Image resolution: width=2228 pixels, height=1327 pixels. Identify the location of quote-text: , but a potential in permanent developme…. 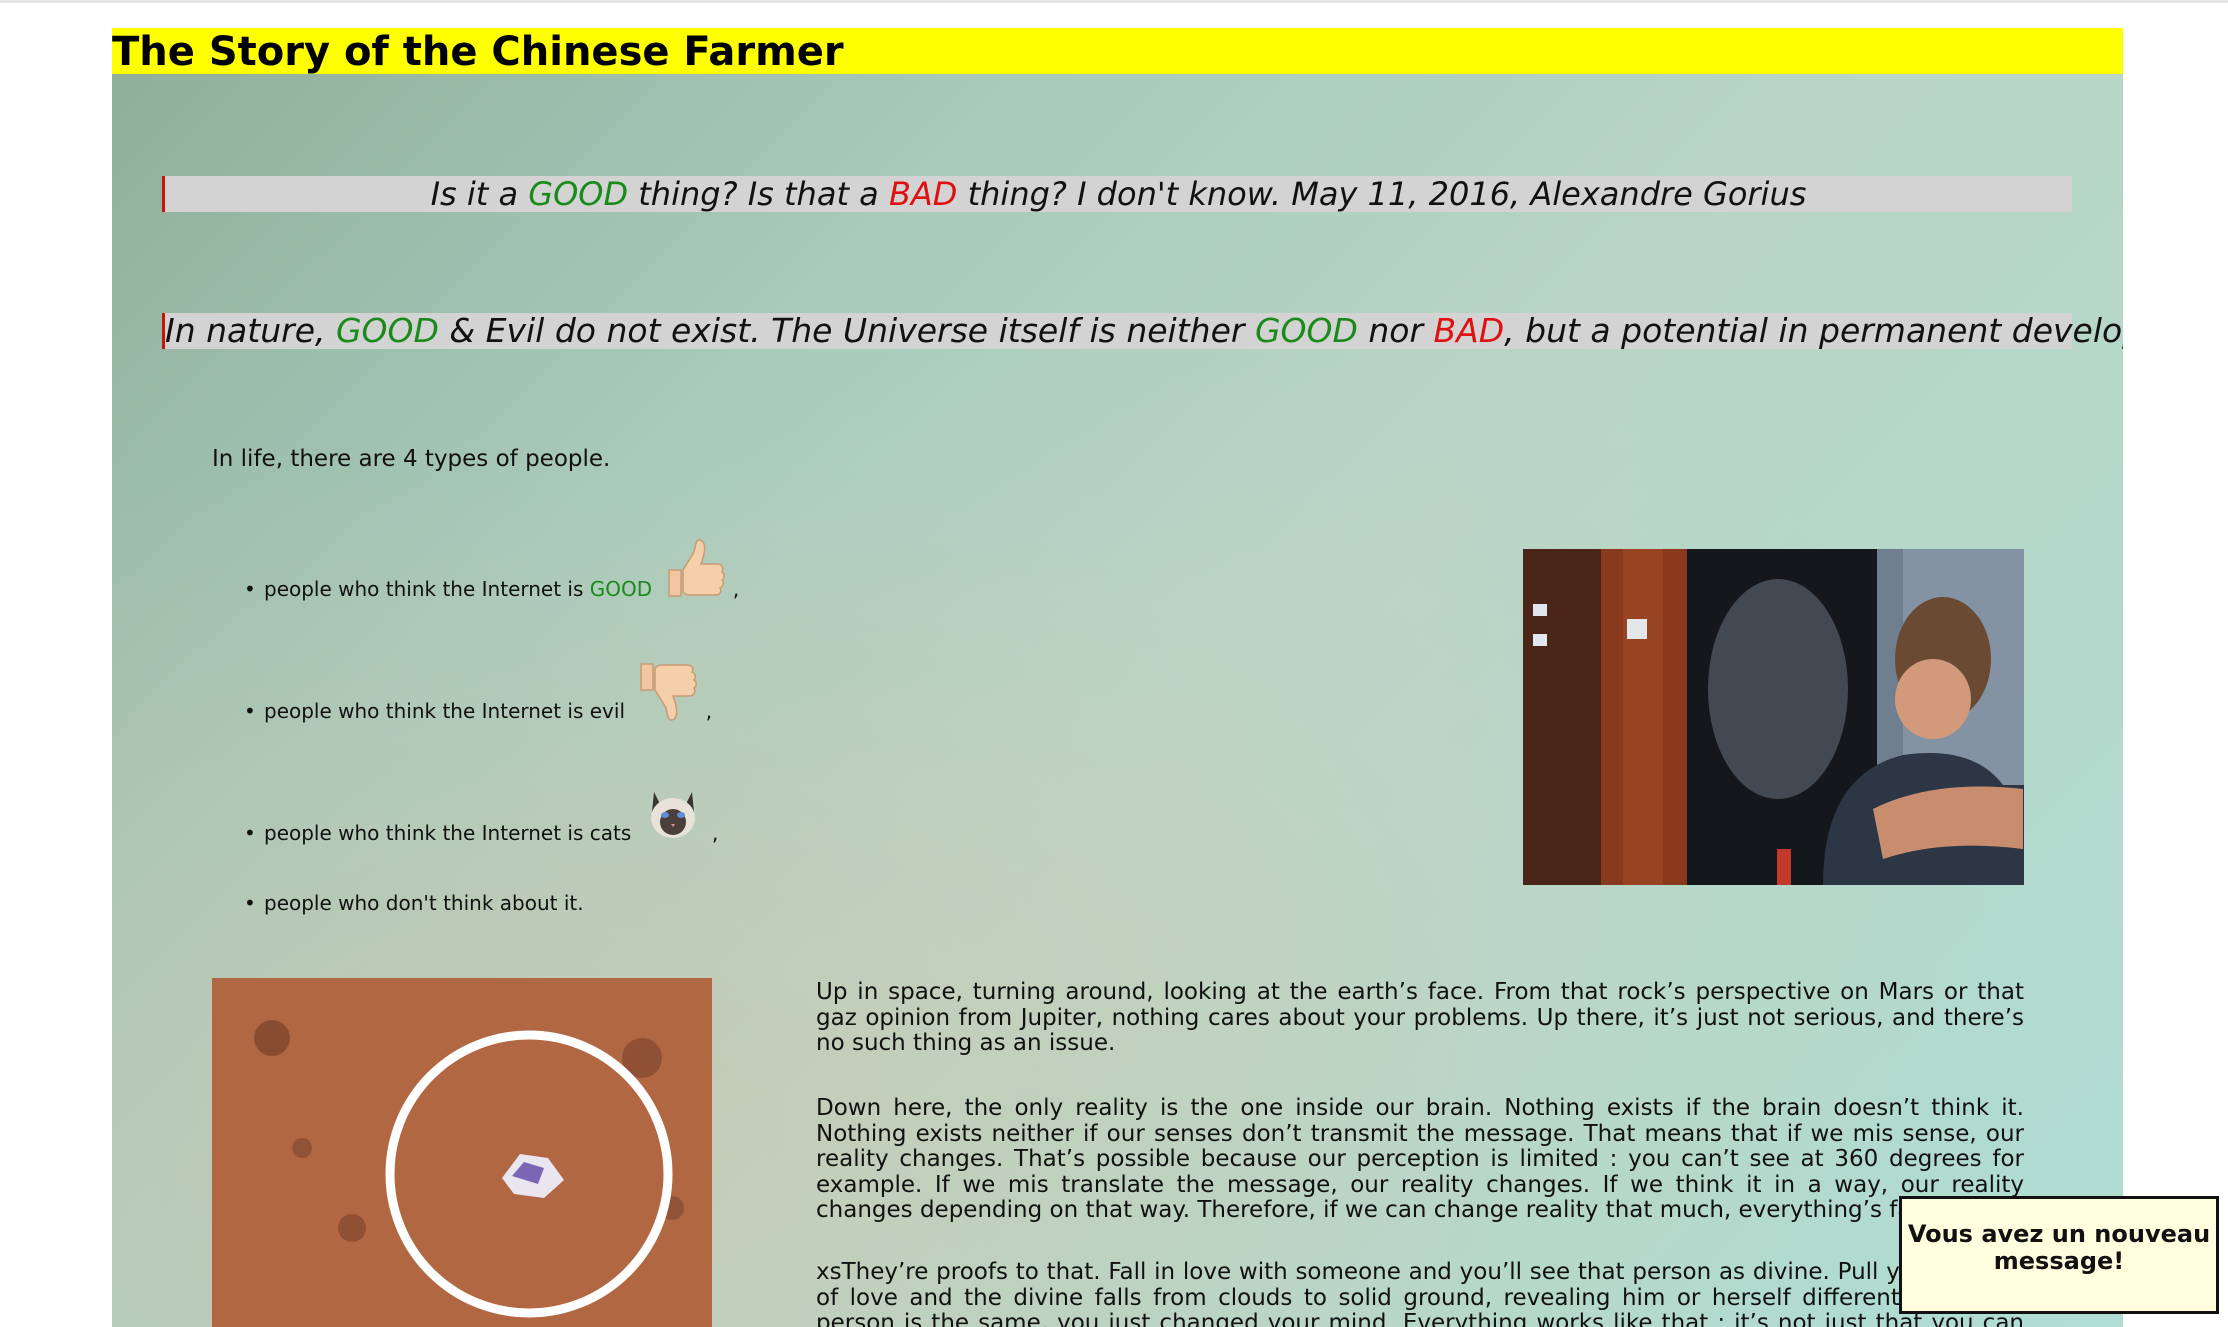
(1813, 330).